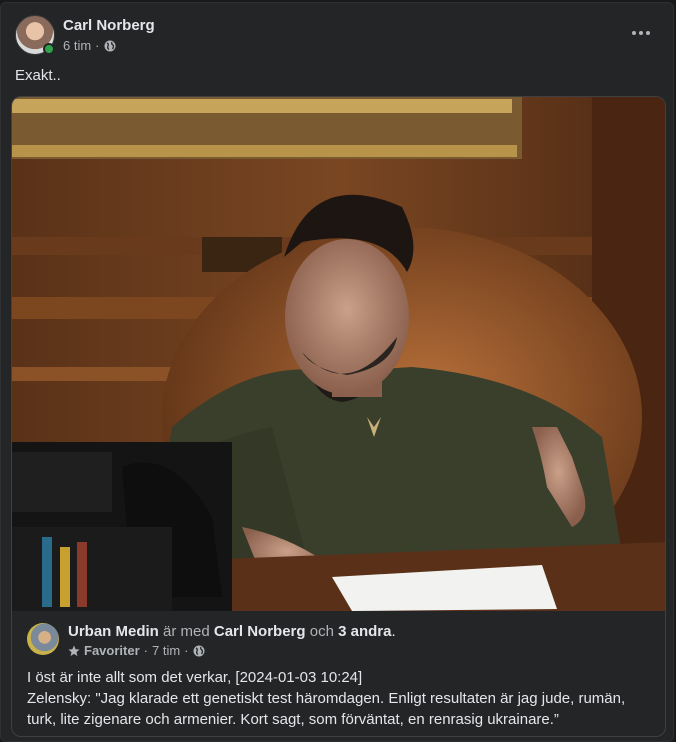  What do you see at coordinates (74, 650) in the screenshot?
I see `star-icon` at bounding box center [74, 650].